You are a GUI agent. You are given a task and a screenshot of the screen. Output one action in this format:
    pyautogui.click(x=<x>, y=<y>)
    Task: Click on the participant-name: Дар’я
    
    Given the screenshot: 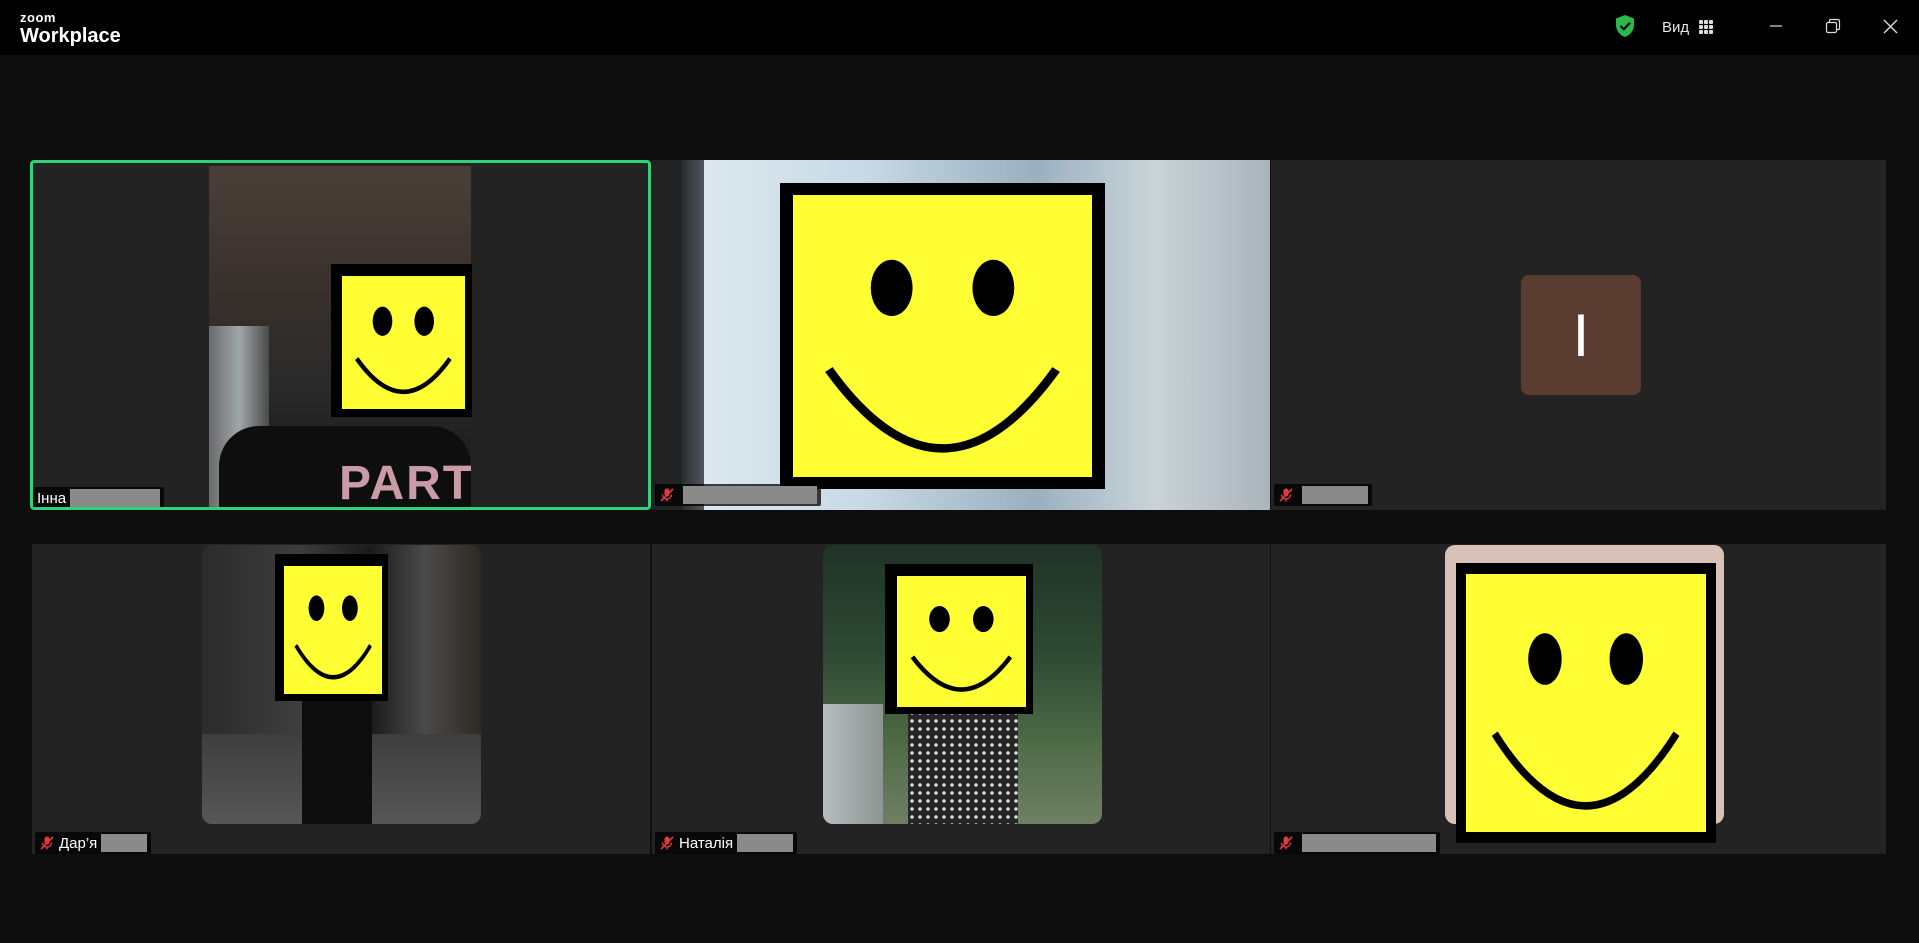 What is the action you would take?
    pyautogui.click(x=78, y=843)
    